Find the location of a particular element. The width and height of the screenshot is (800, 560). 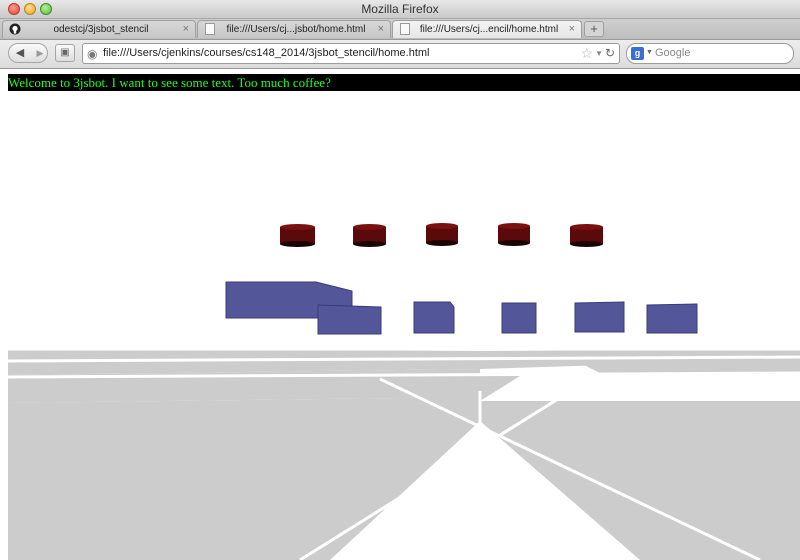

new-tab-button: + is located at coordinates (594, 29).